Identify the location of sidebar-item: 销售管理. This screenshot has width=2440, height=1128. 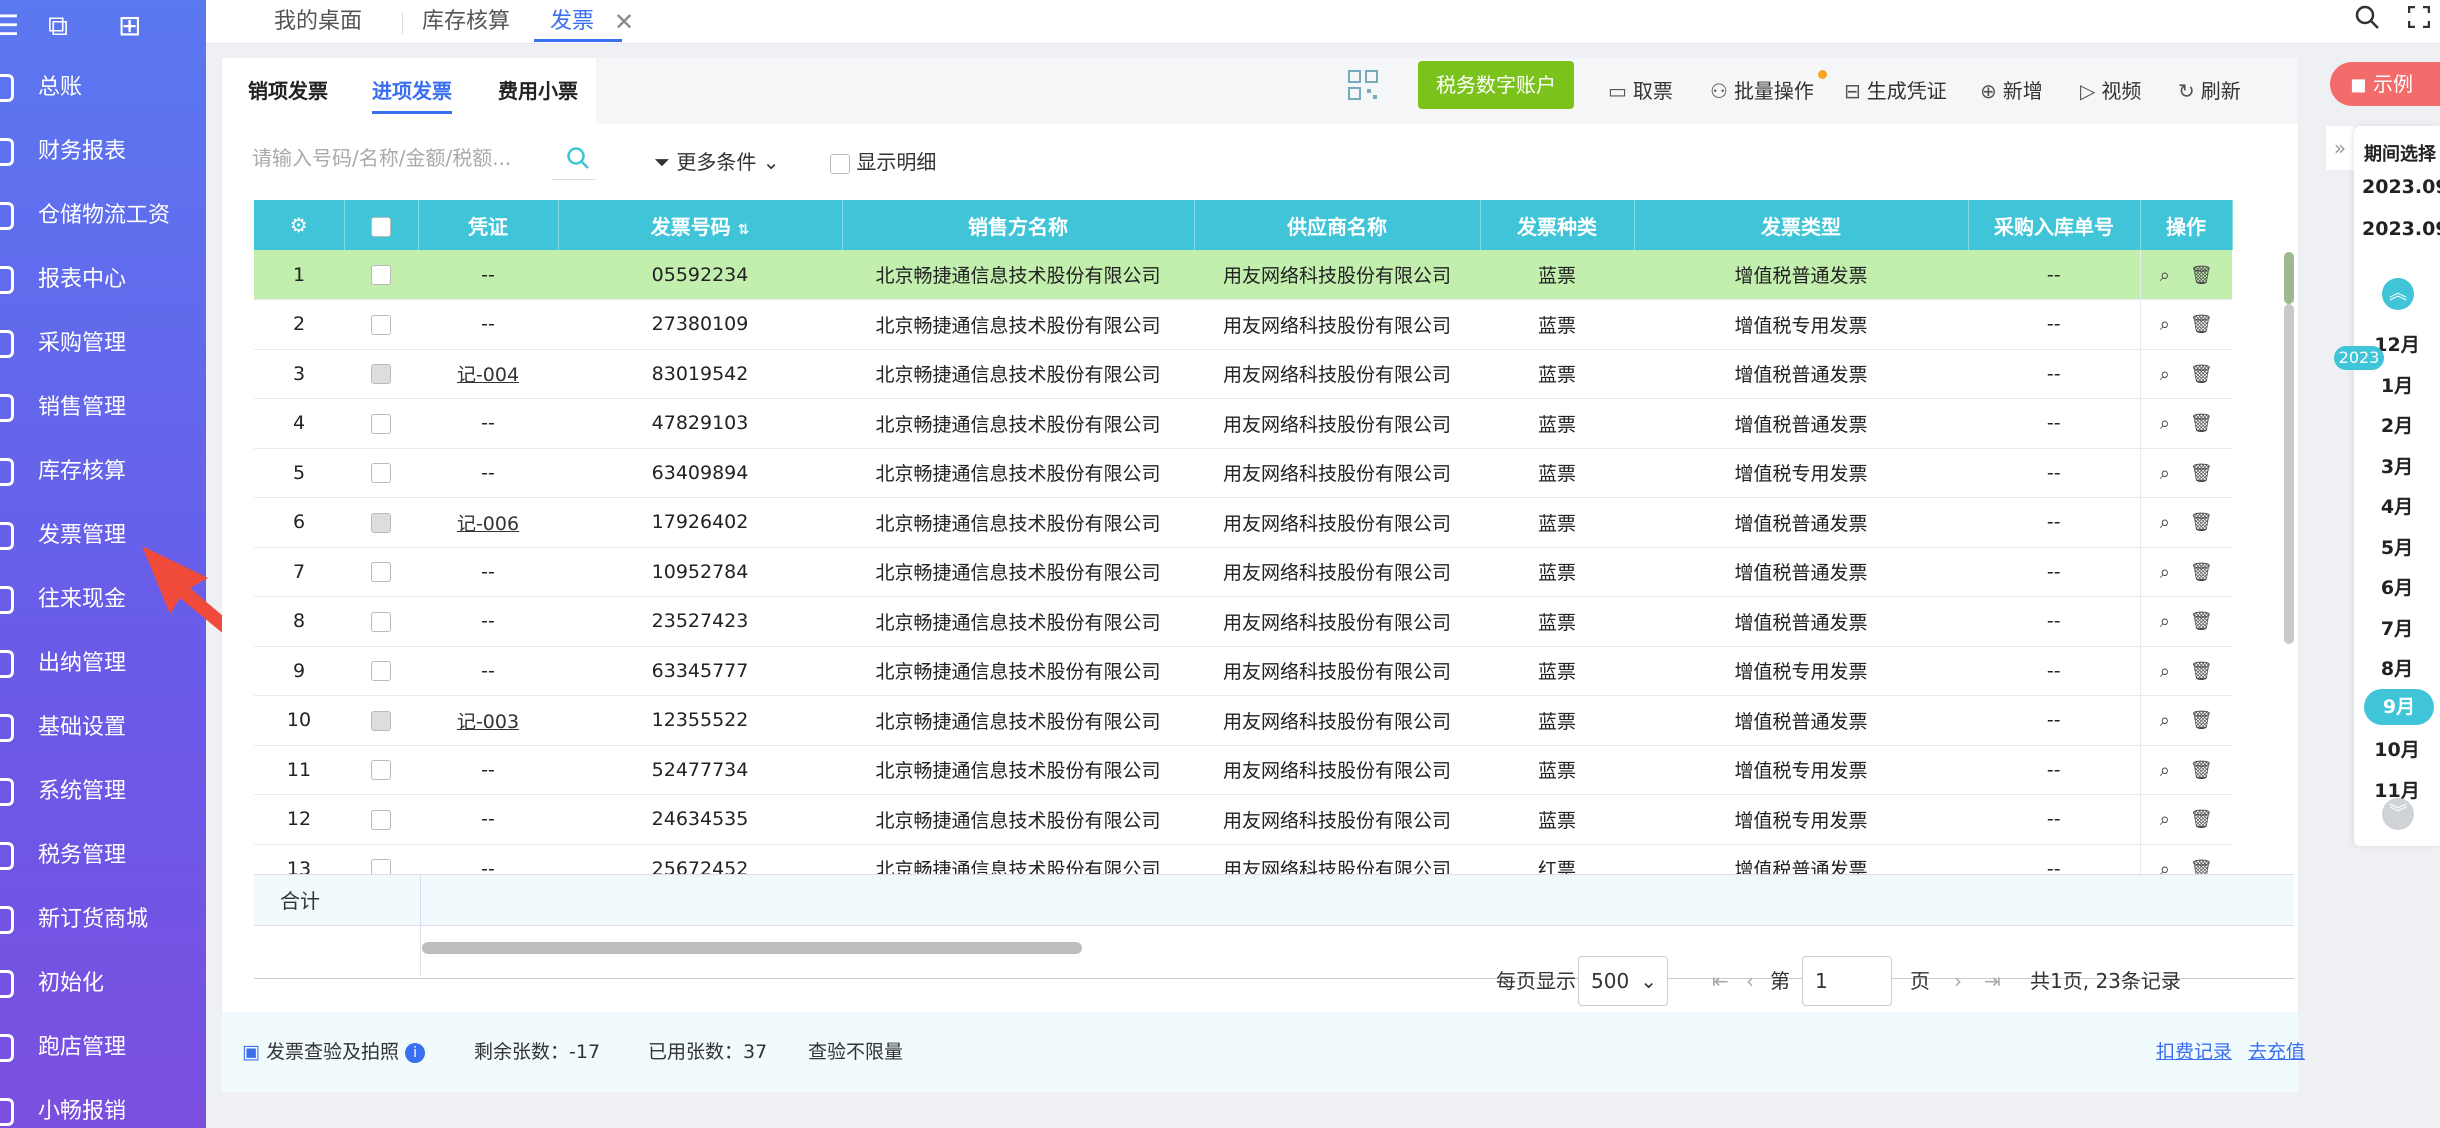
(103, 408).